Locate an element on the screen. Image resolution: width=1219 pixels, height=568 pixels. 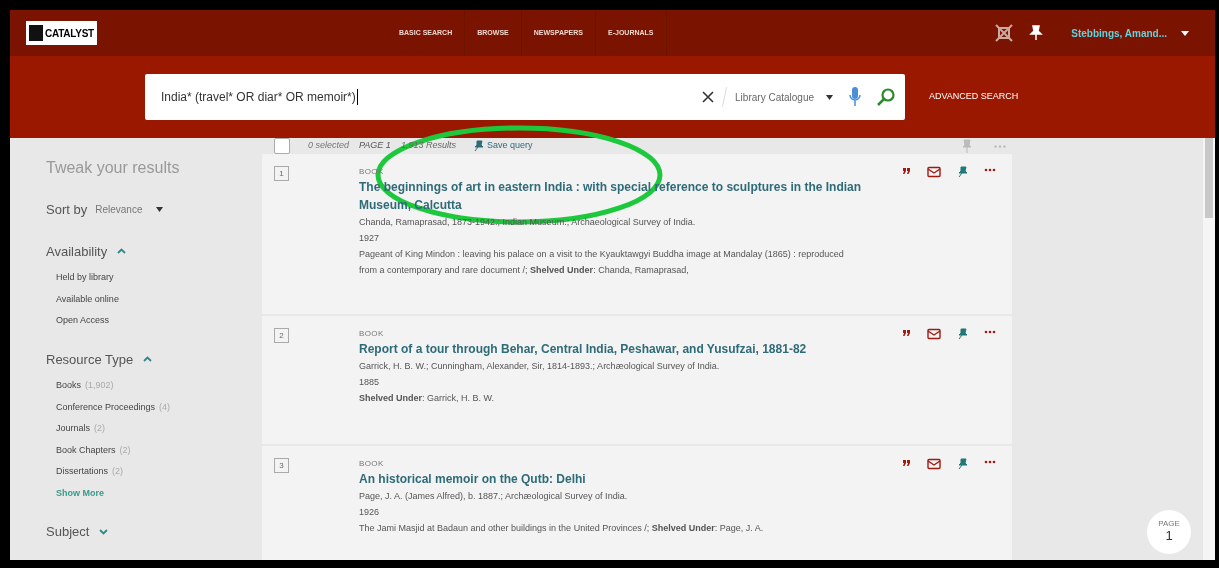
result-detail: 1926 is located at coordinates (369, 512).